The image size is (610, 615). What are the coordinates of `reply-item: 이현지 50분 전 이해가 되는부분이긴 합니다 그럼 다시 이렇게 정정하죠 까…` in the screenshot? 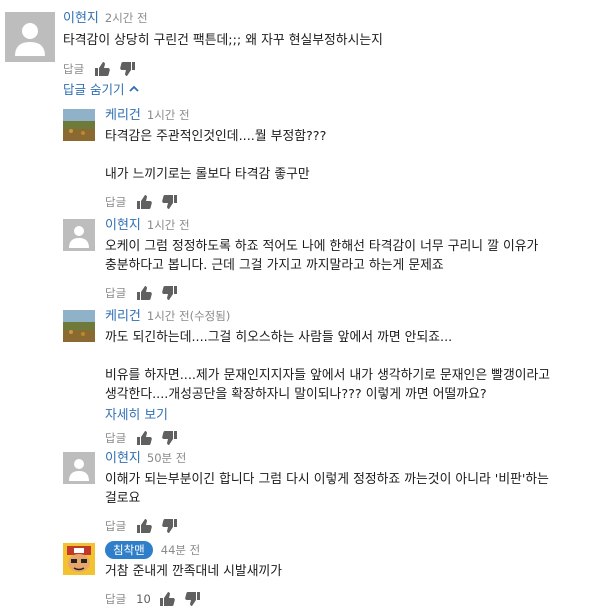 It's located at (333, 492).